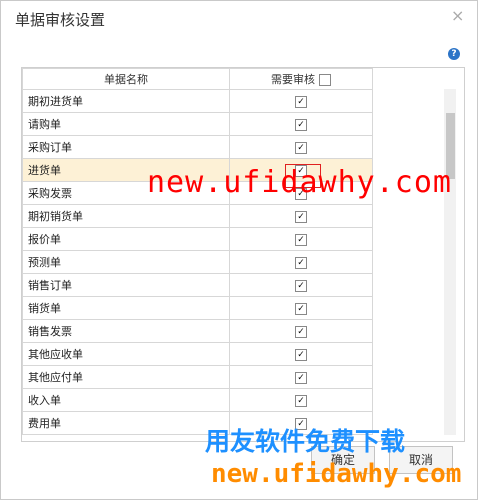  I want to click on table-row: 销货单 ✓, so click(197, 308).